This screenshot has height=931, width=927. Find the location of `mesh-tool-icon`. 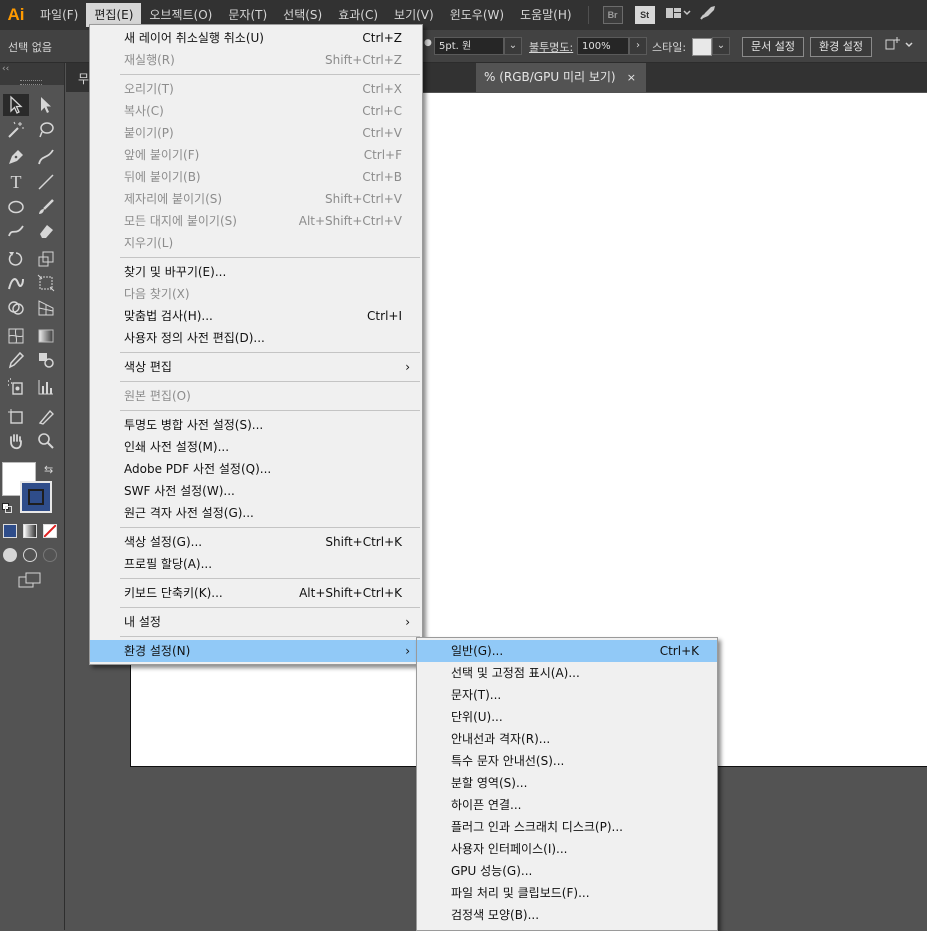

mesh-tool-icon is located at coordinates (16, 336).